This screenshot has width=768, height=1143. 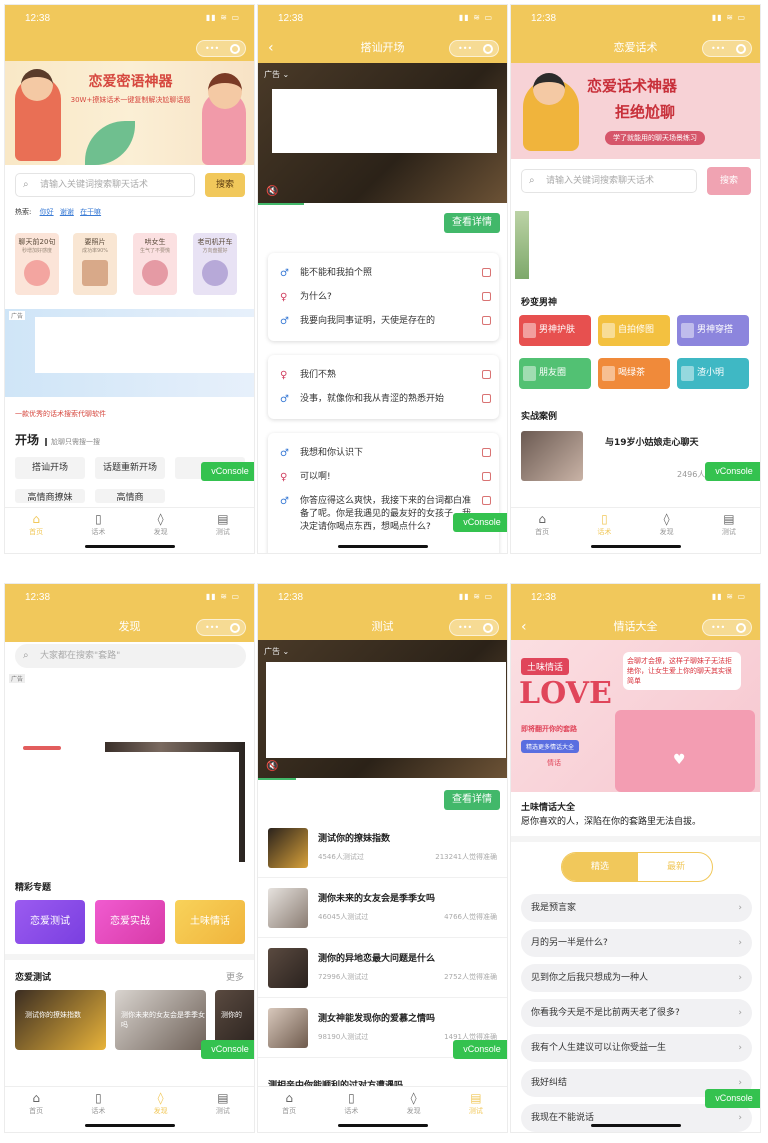 What do you see at coordinates (675, 867) in the screenshot?
I see `segment-latest: 最新` at bounding box center [675, 867].